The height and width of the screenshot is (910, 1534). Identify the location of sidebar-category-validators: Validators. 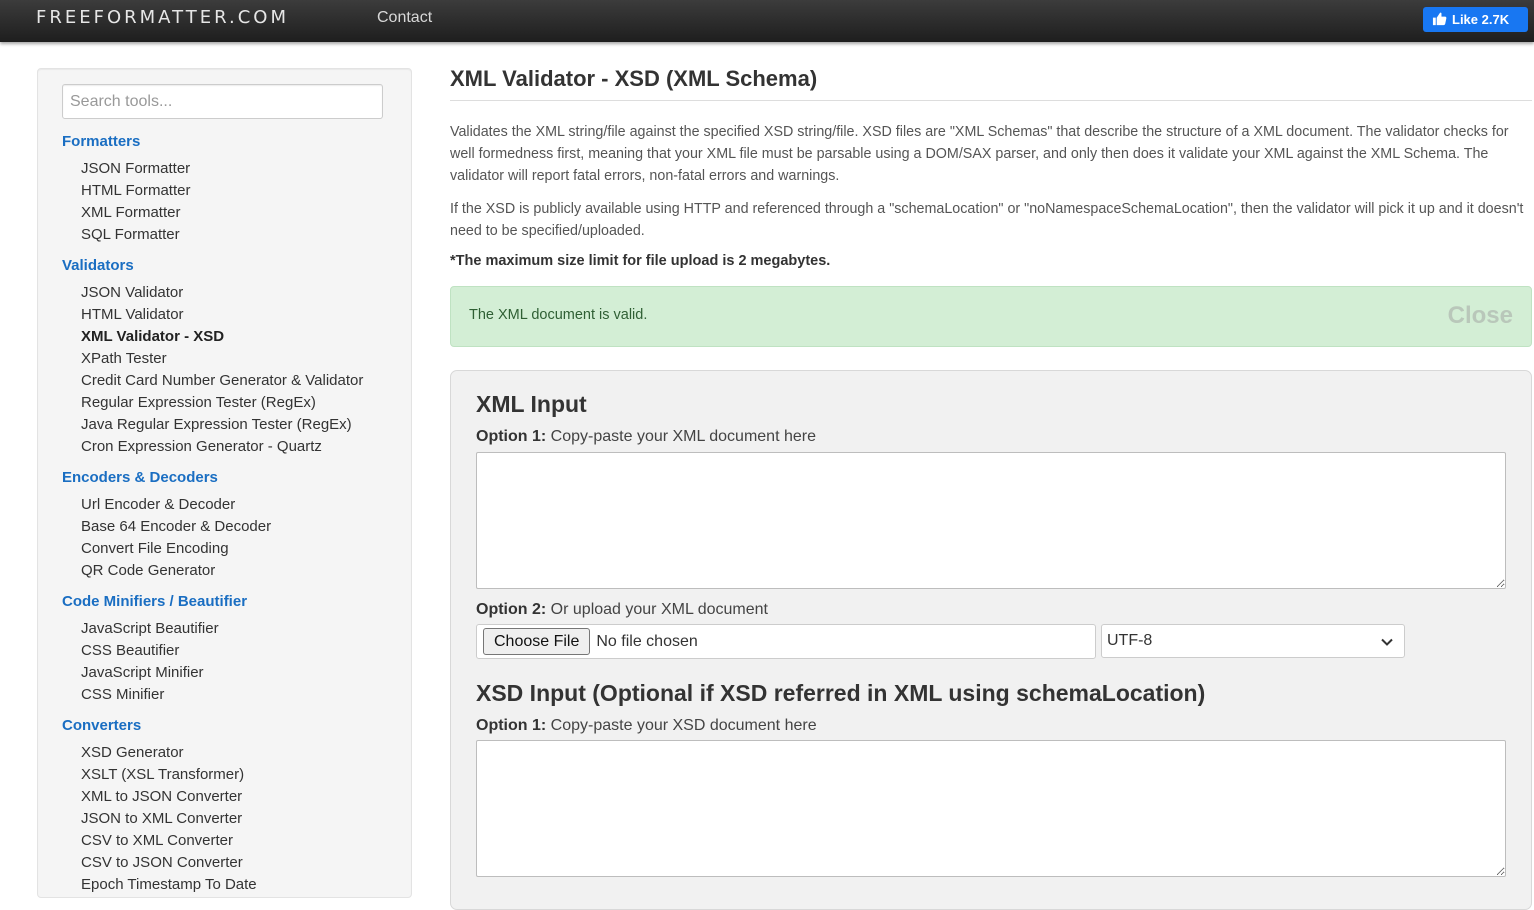
(212, 266).